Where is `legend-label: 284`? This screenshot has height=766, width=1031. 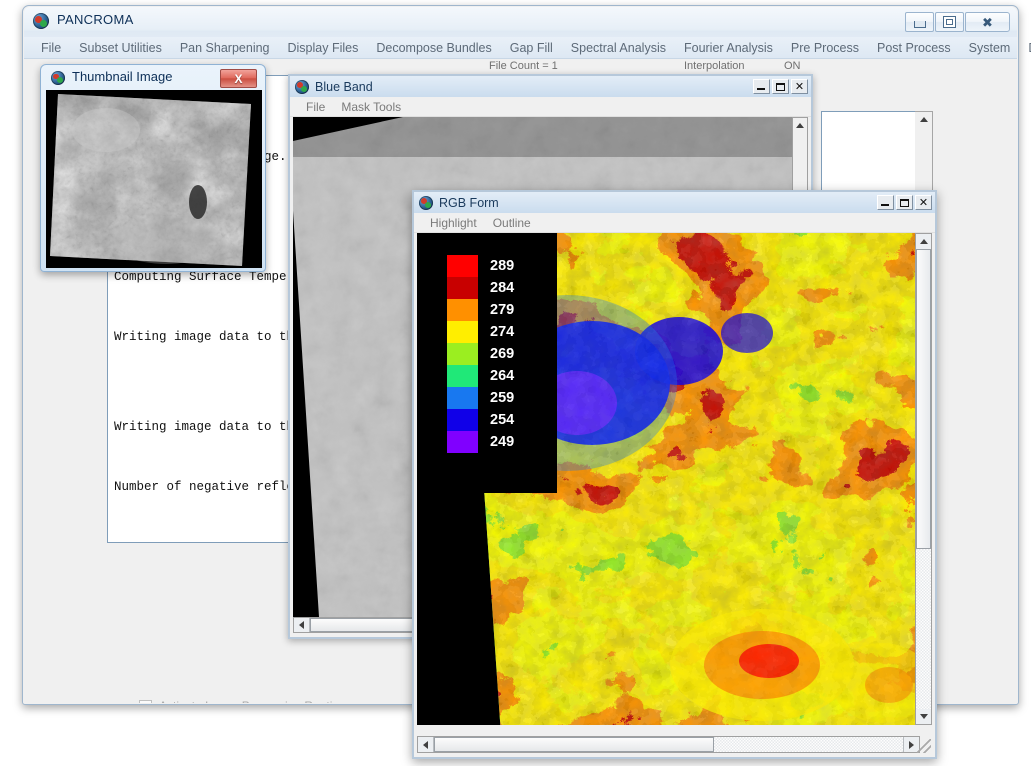
legend-label: 284 is located at coordinates (502, 288).